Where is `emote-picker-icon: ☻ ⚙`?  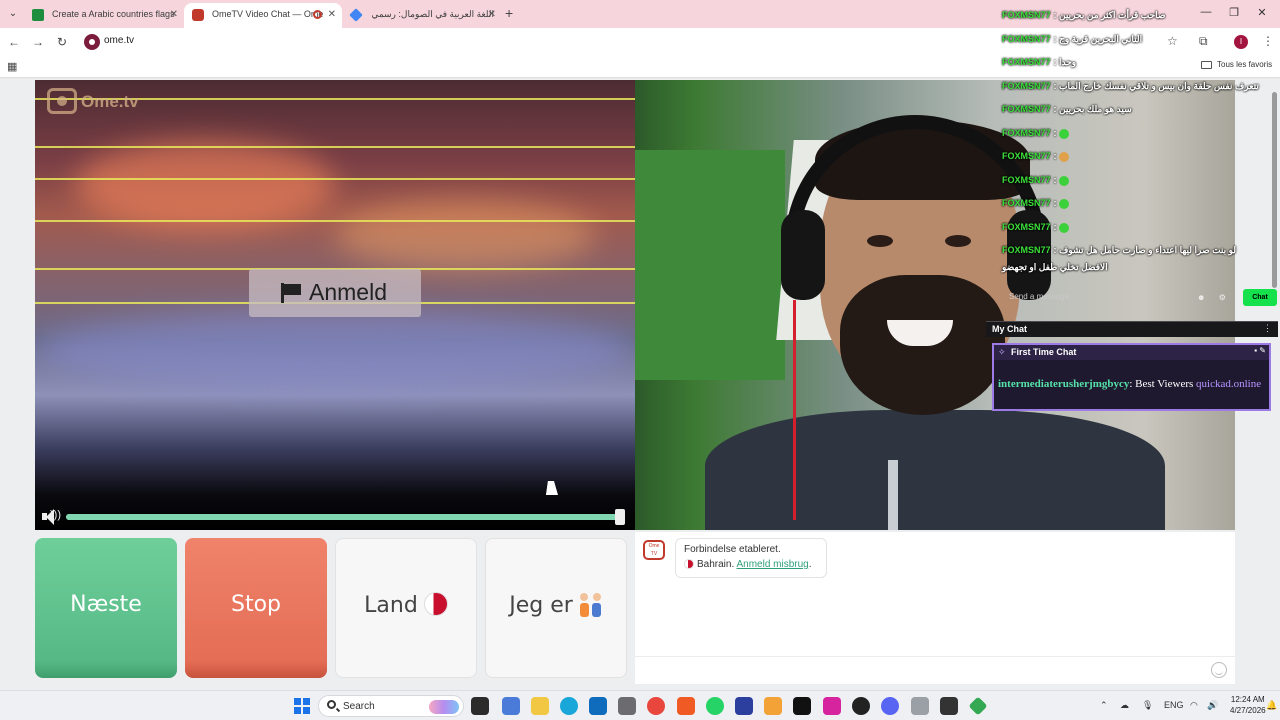 emote-picker-icon: ☻ ⚙ is located at coordinates (1211, 297).